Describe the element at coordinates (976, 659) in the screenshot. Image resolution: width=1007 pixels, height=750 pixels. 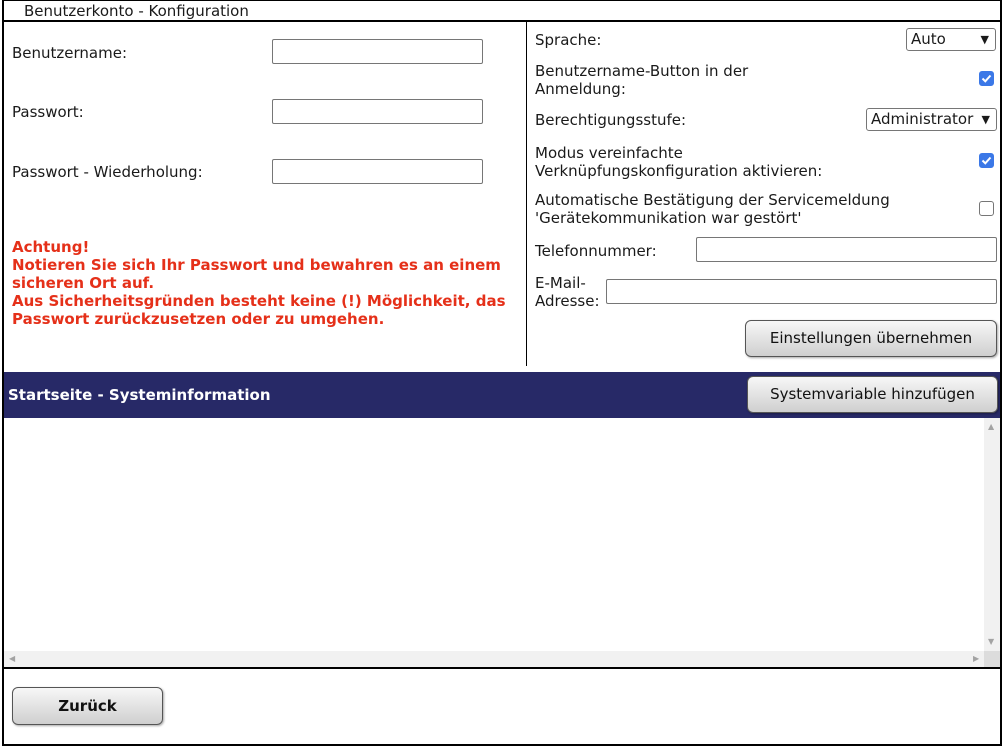
I see `scroll-right-icon: ▶` at that location.